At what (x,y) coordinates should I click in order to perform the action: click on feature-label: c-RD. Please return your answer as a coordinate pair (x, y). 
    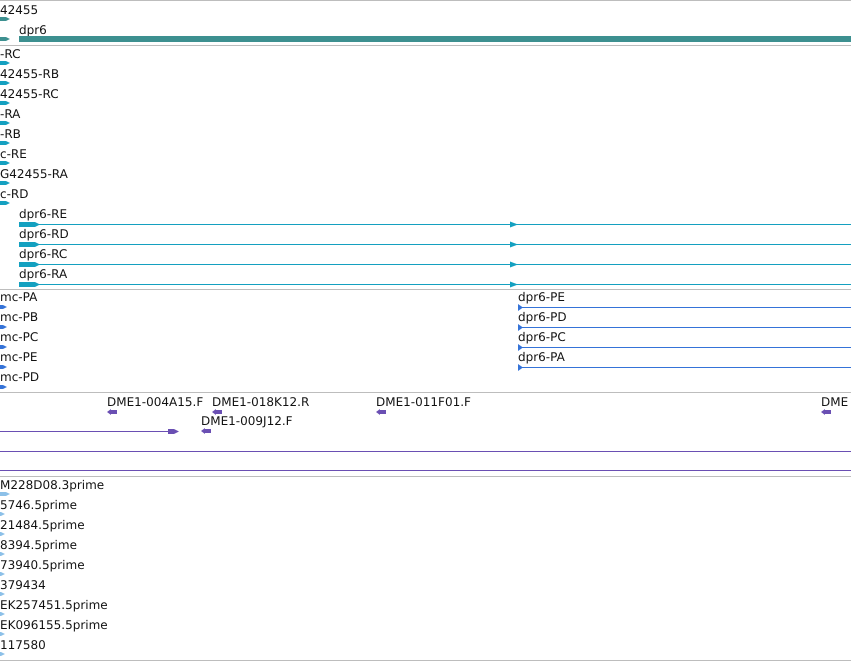
    Looking at the image, I should click on (14, 194).